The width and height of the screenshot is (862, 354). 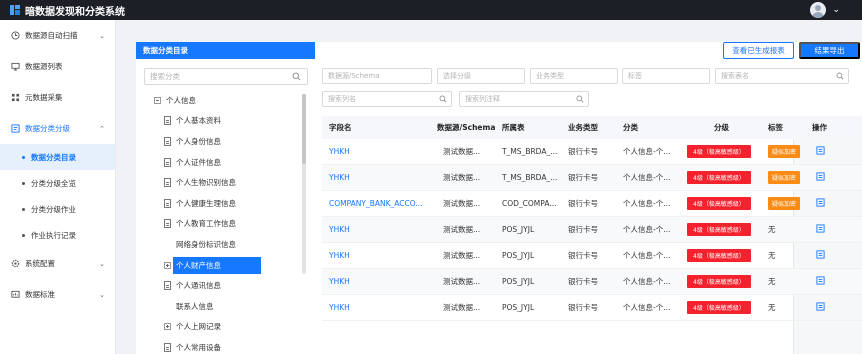 I want to click on sidebar-subitem-catalog: 数据分类目录, so click(x=57, y=157).